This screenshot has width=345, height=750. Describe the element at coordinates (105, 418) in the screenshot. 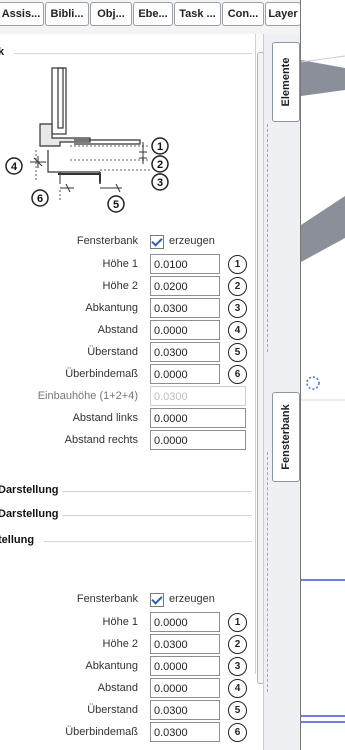

I see `field-label: Abstand links` at that location.